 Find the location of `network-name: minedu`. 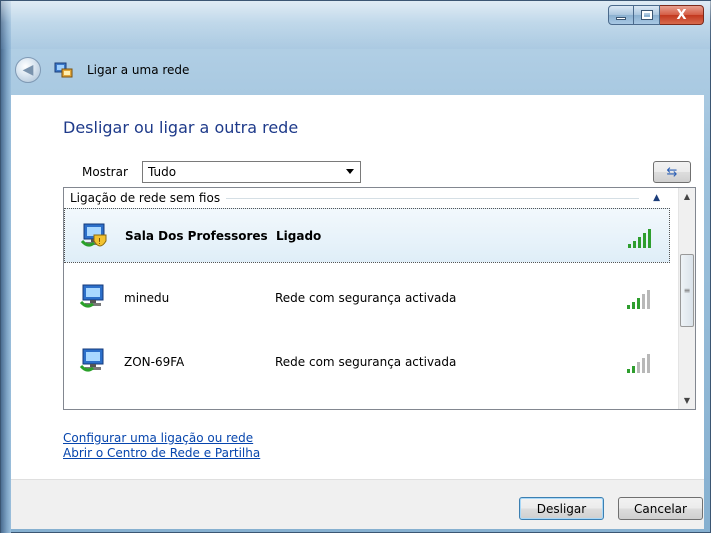

network-name: minedu is located at coordinates (147, 297).